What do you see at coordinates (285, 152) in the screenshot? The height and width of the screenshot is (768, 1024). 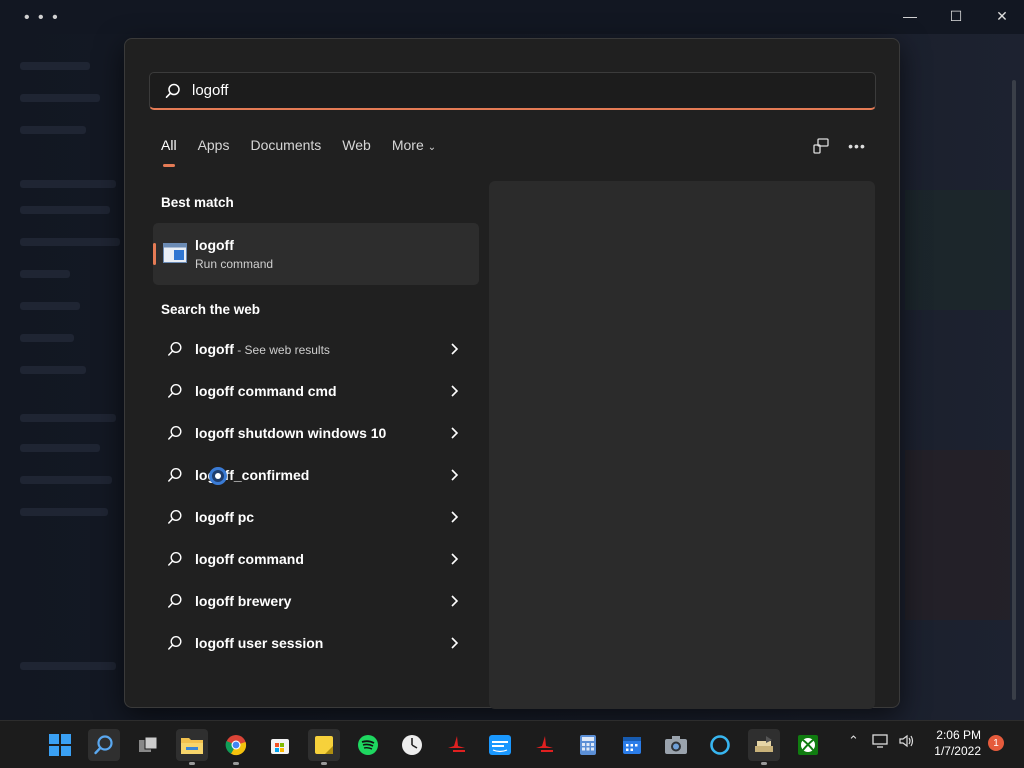 I see `tab-documents: Documents` at bounding box center [285, 152].